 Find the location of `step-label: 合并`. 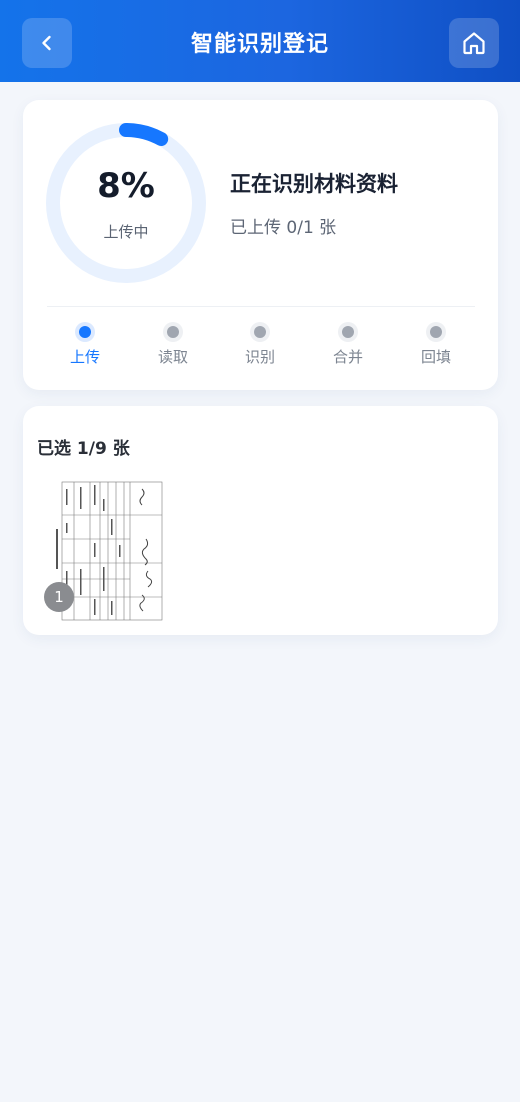

step-label: 合并 is located at coordinates (347, 357).